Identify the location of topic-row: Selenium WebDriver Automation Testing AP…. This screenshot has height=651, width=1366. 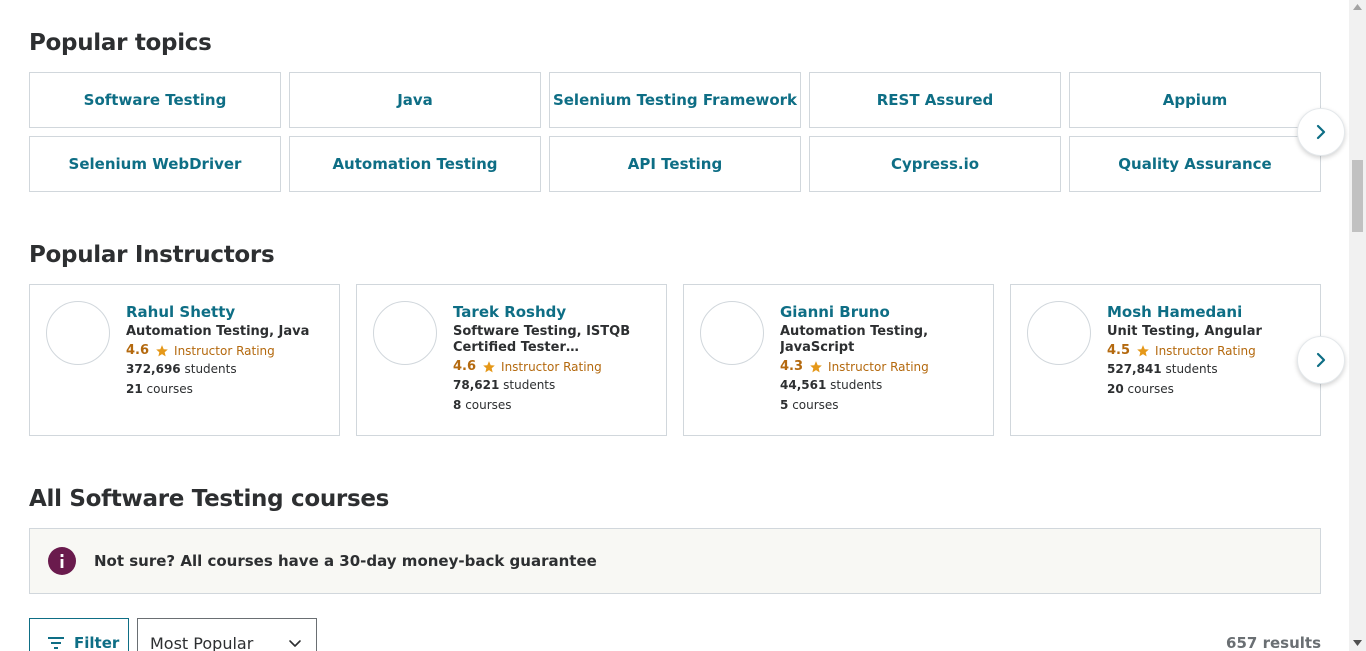
(675, 164).